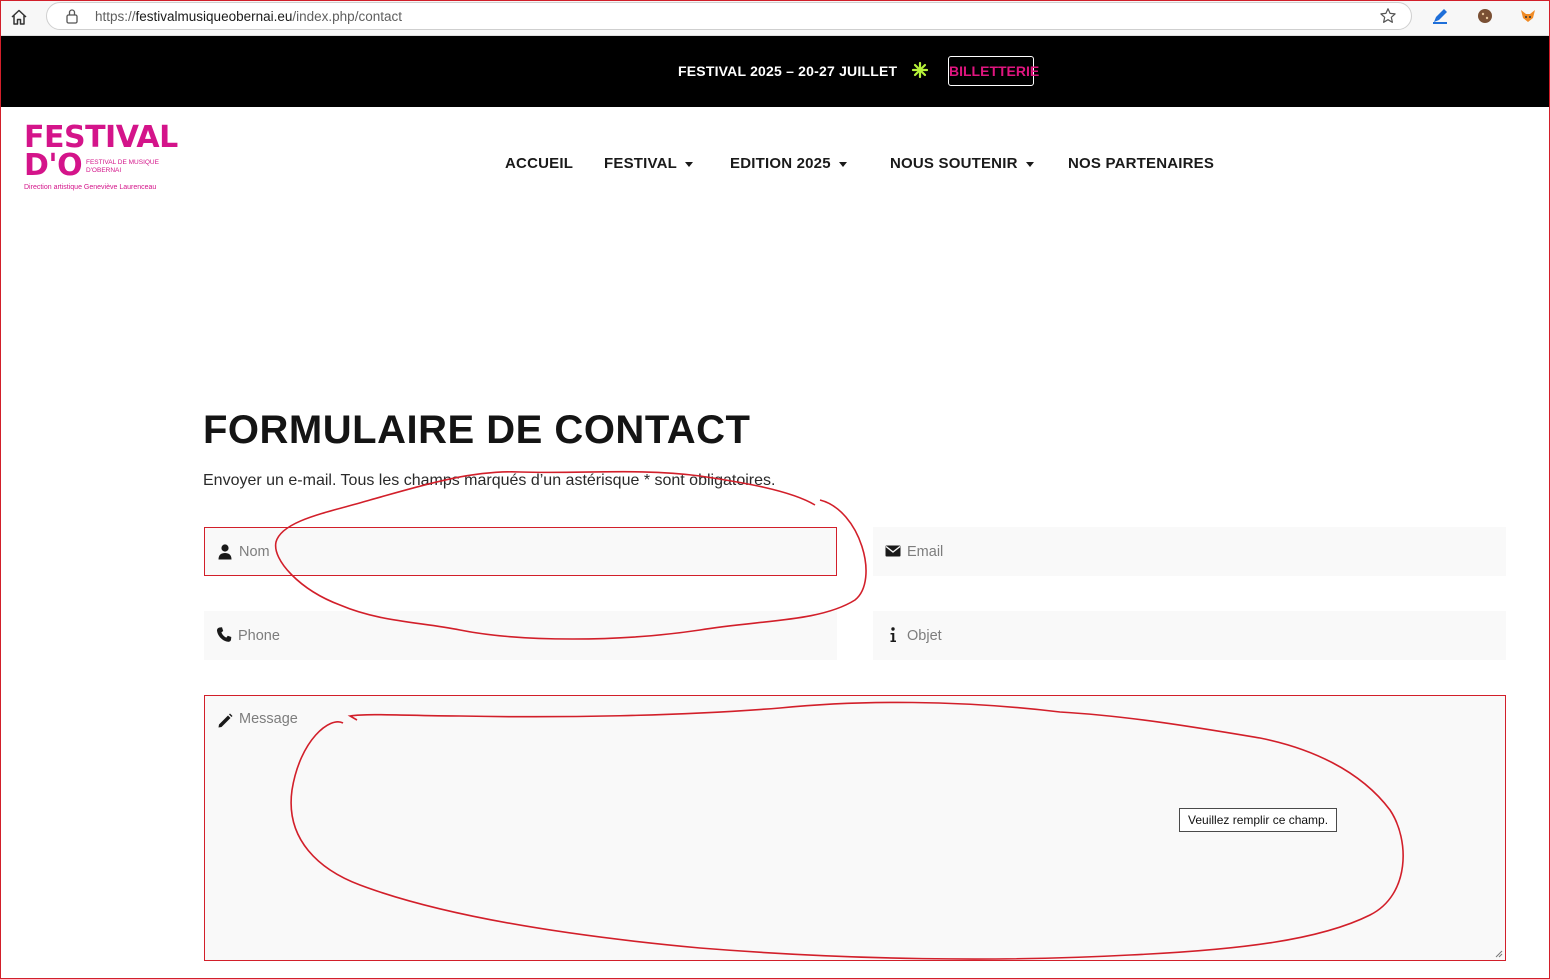 Image resolution: width=1550 pixels, height=979 pixels. I want to click on festival-dates: FESTIVAL 2025 – 20-27 JUILLET, so click(788, 71).